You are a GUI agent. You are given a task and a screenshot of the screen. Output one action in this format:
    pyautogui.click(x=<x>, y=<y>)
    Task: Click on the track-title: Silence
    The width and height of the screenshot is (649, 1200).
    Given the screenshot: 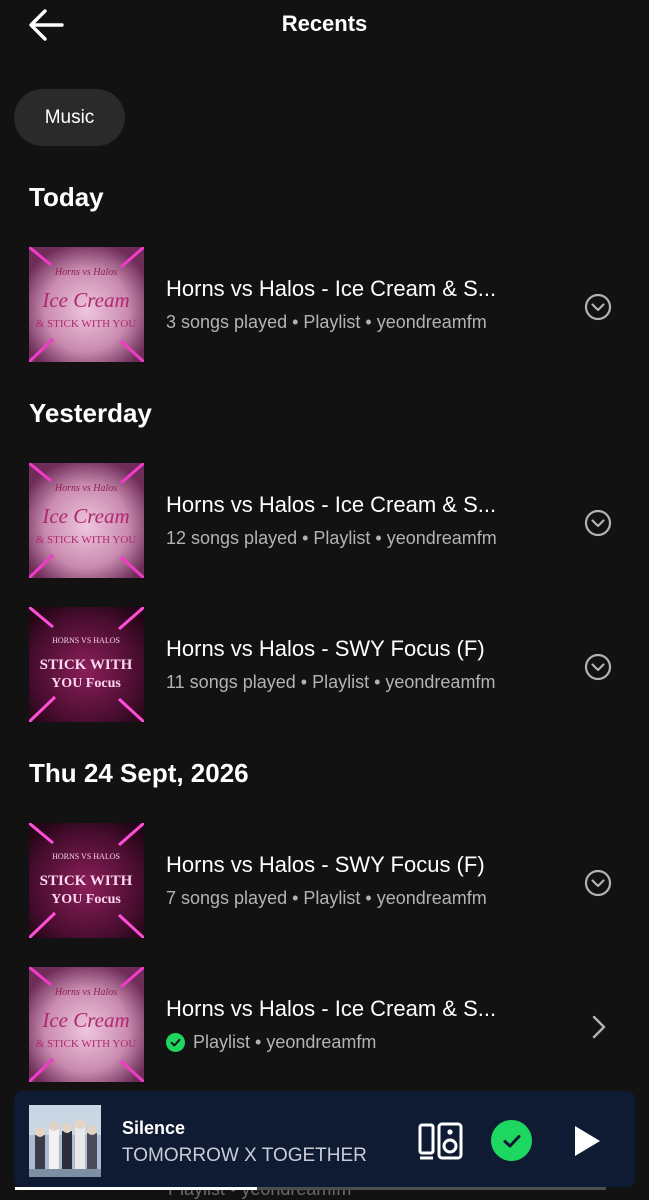 What is the action you would take?
    pyautogui.click(x=154, y=1128)
    